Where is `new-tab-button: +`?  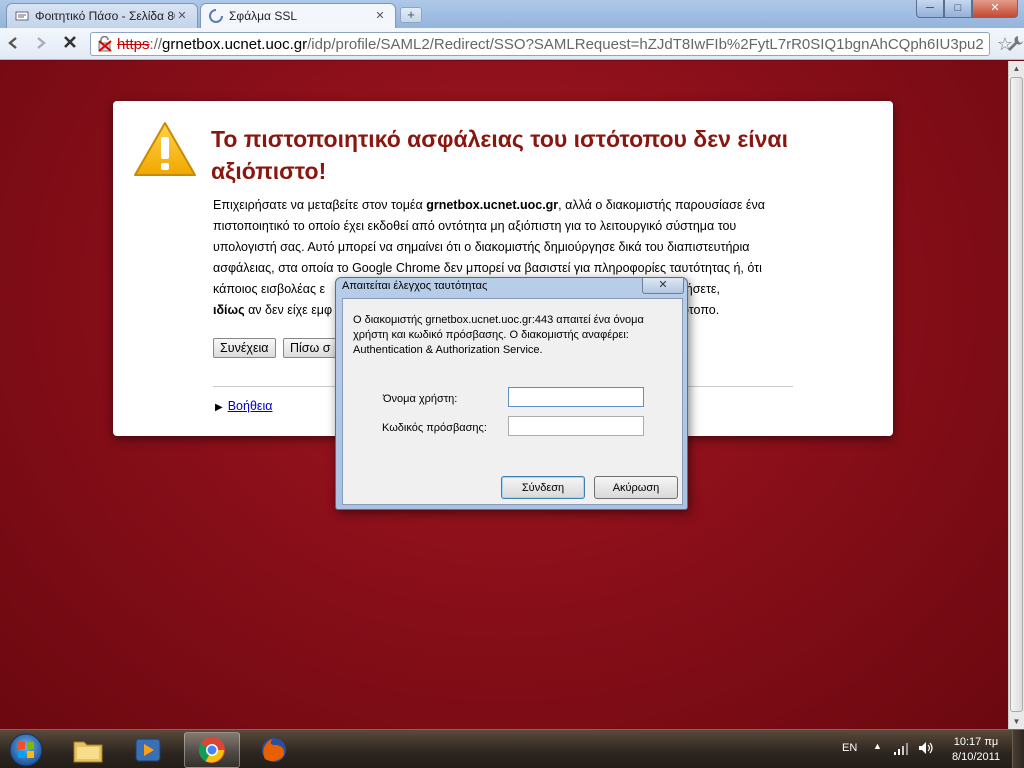 new-tab-button: + is located at coordinates (411, 15).